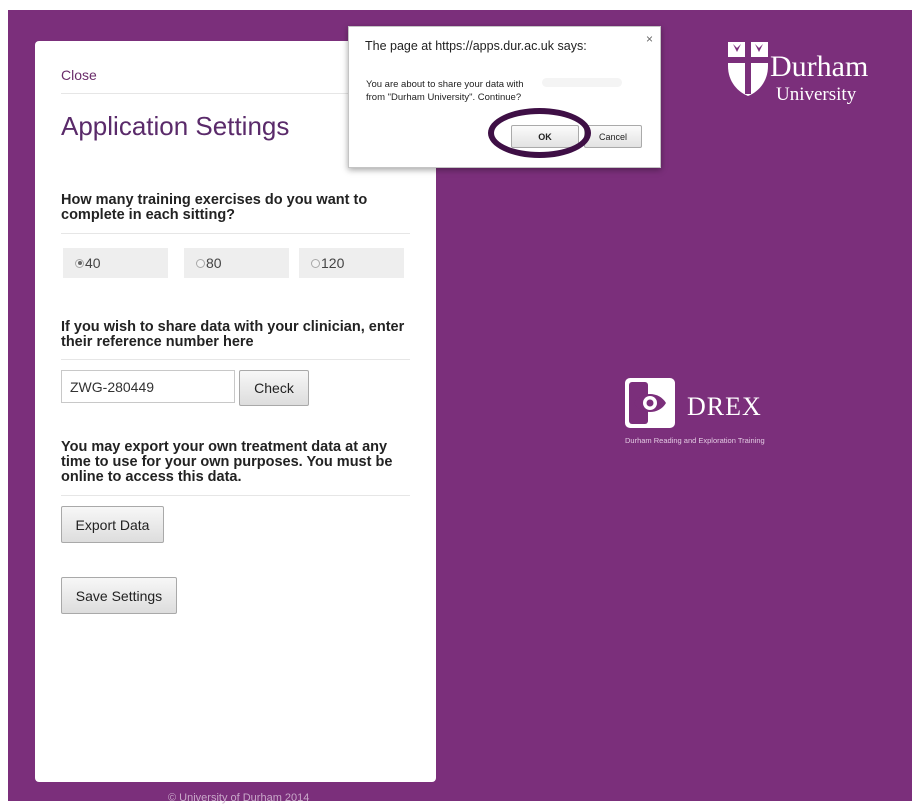 This screenshot has height=804, width=912. What do you see at coordinates (545, 136) in the screenshot?
I see `ok-button: OK` at bounding box center [545, 136].